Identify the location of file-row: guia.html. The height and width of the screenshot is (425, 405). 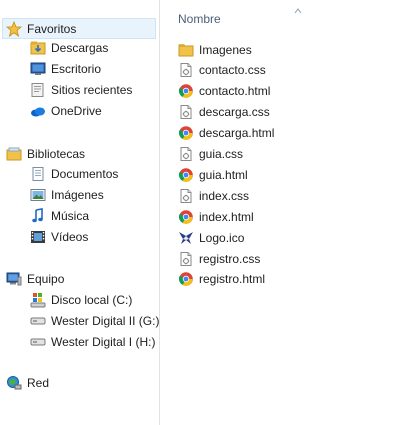
(213, 174).